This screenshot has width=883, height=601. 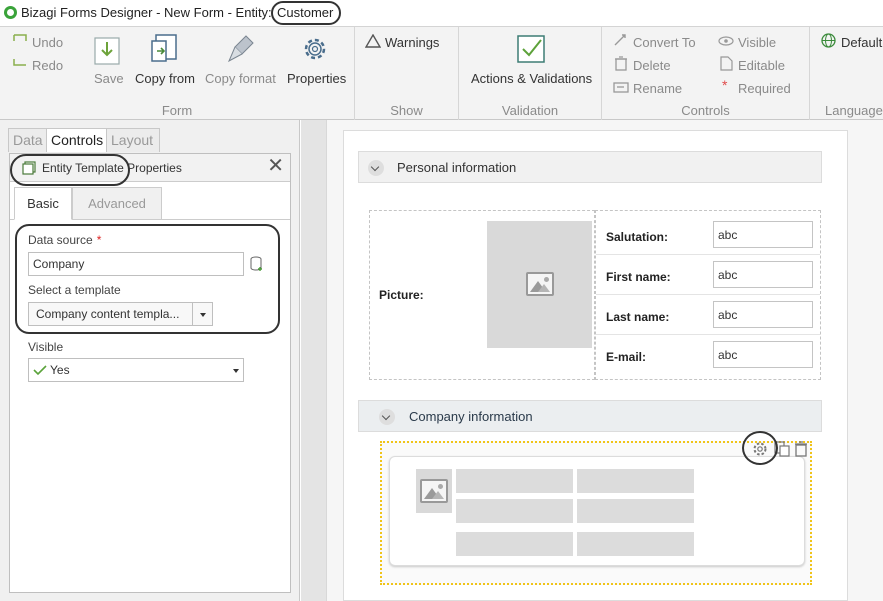 What do you see at coordinates (109, 78) in the screenshot?
I see `save-label: Save` at bounding box center [109, 78].